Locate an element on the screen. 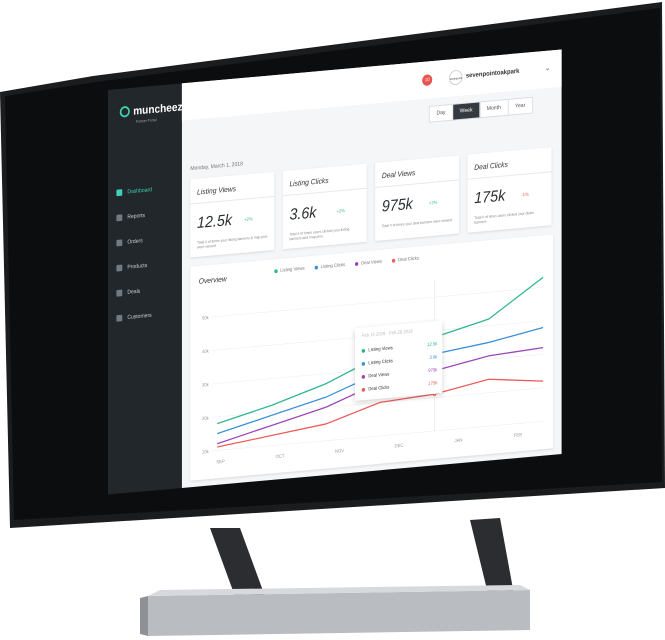 This screenshot has width=665, height=640. x-tick-label: OCT is located at coordinates (280, 456).